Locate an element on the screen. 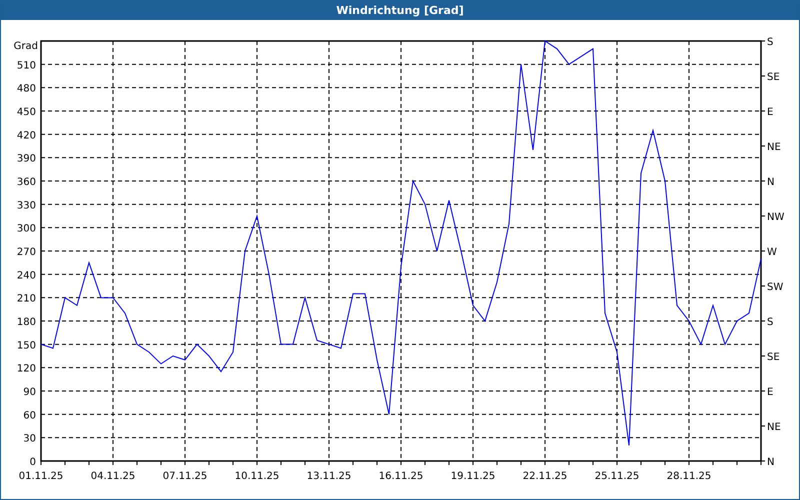 The width and height of the screenshot is (800, 500). y-tick-label: 30 is located at coordinates (29, 439).